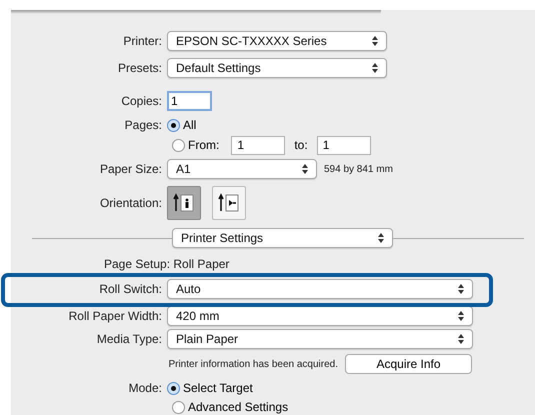  I want to click on paper-size-popup: A1, so click(242, 169).